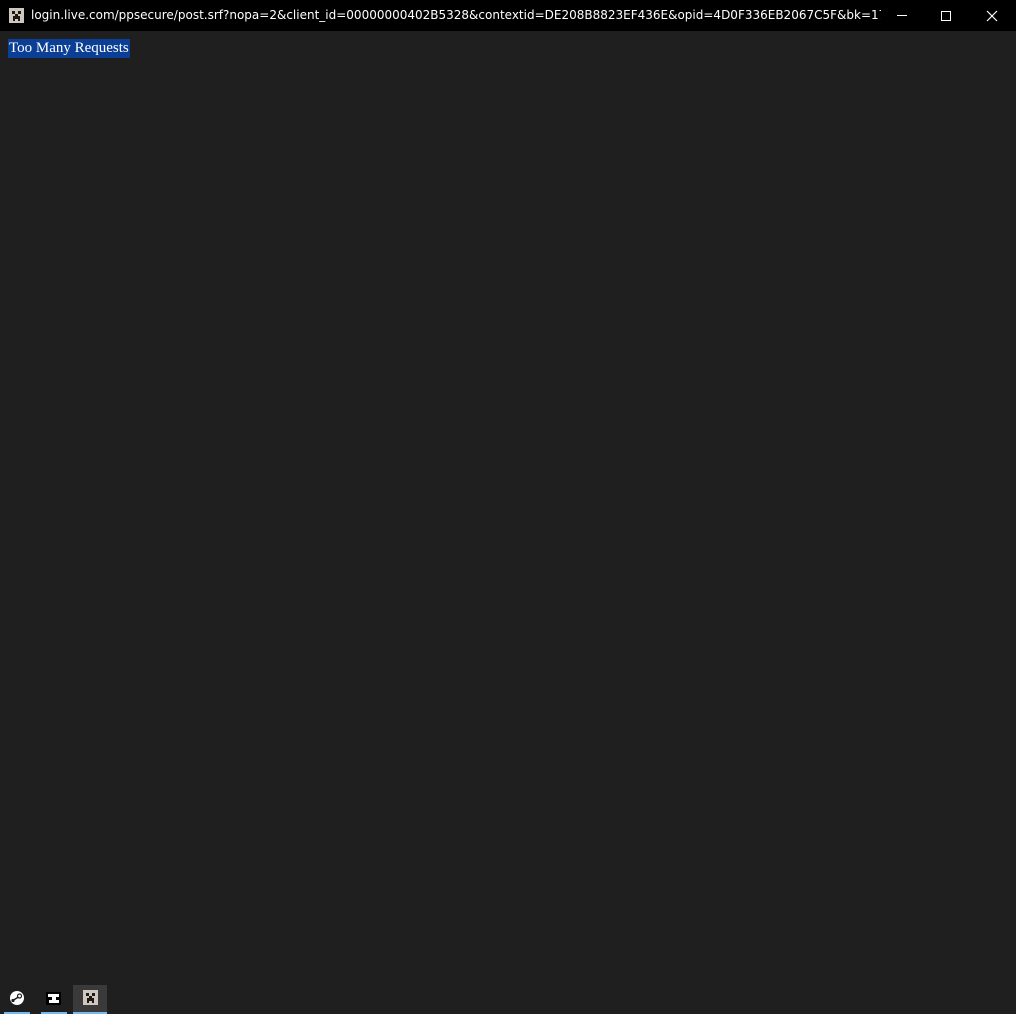 The image size is (1016, 1014). What do you see at coordinates (508, 998) in the screenshot?
I see `taskbar` at bounding box center [508, 998].